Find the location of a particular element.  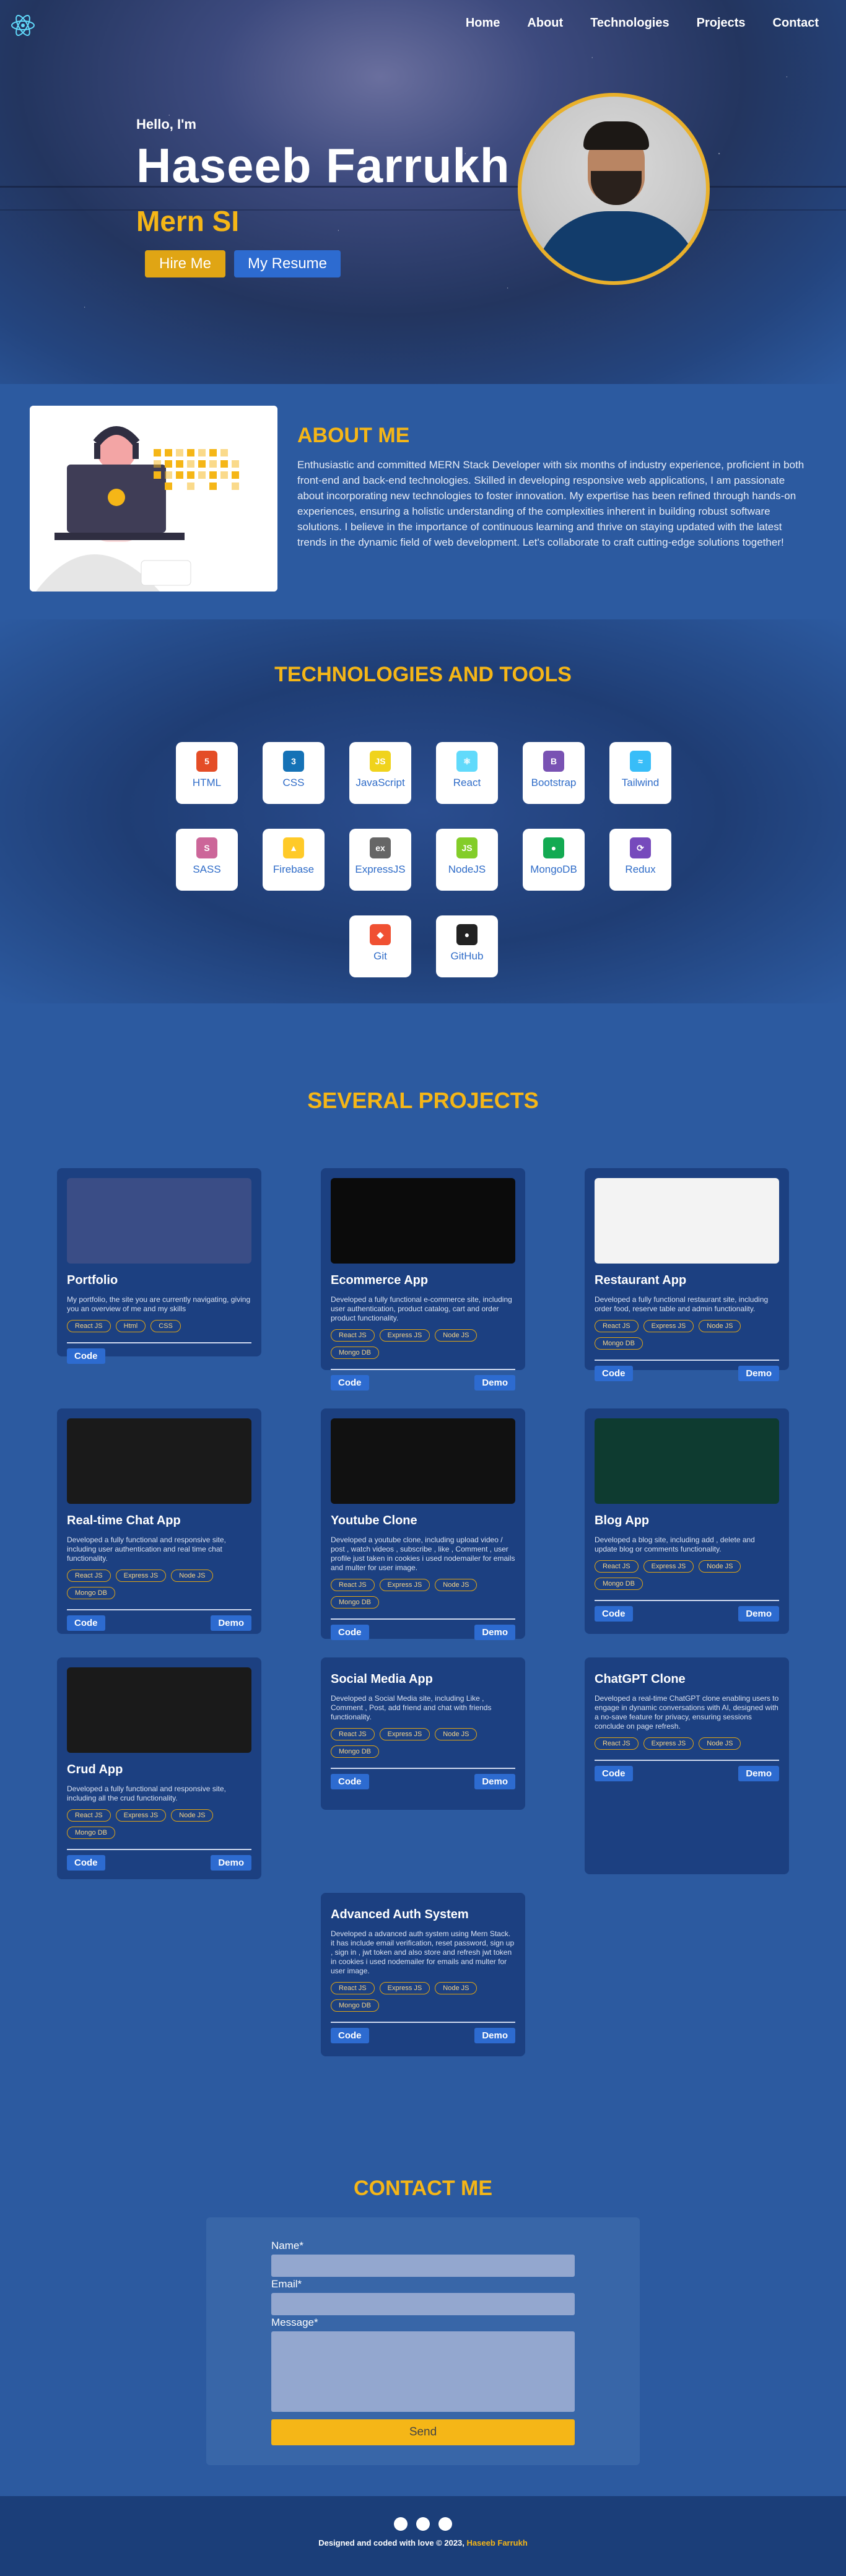

nav-menu: Home About Technologies Projects Contact is located at coordinates (628, 23).